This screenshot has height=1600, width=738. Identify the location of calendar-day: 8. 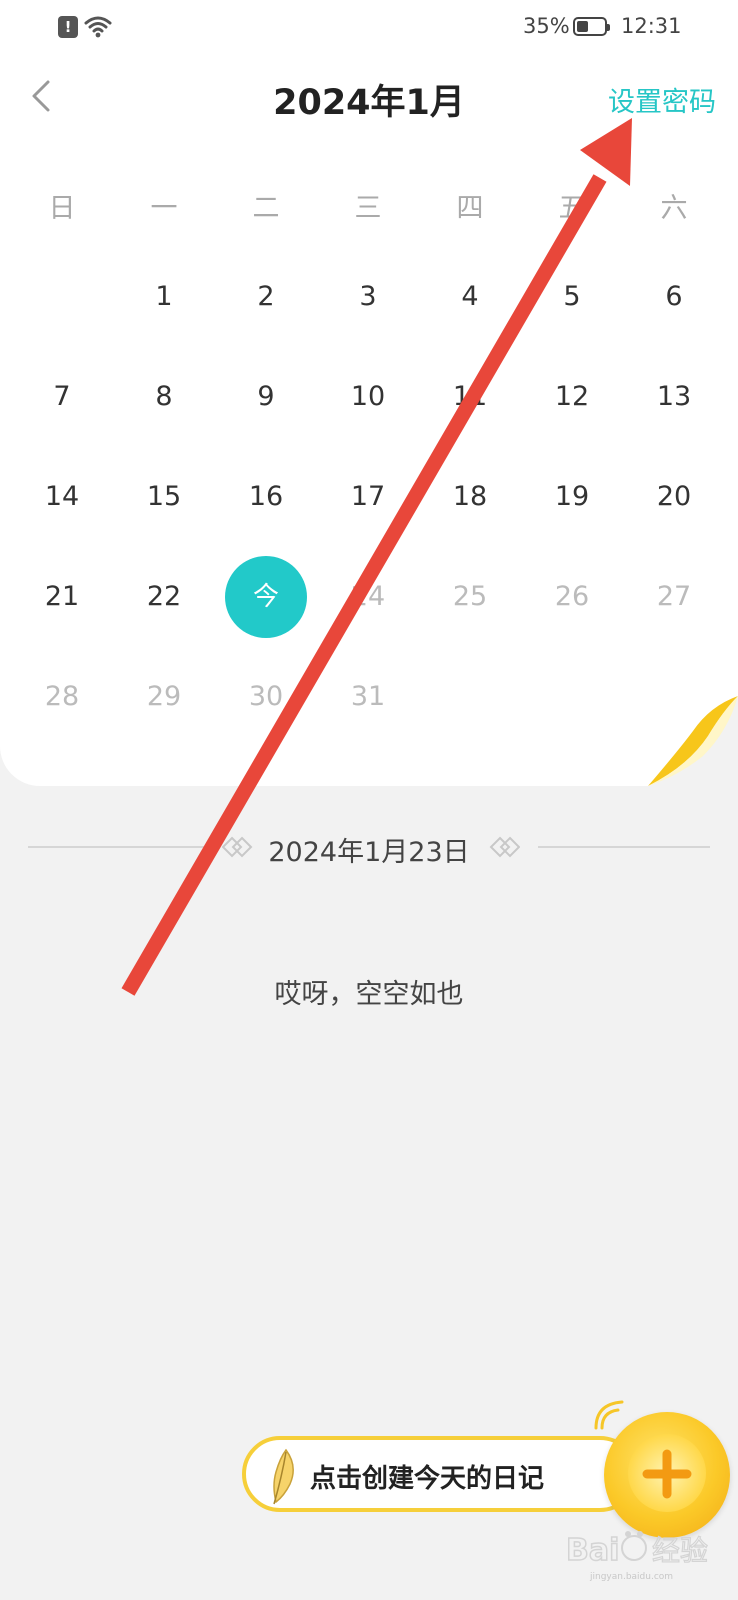
(164, 397).